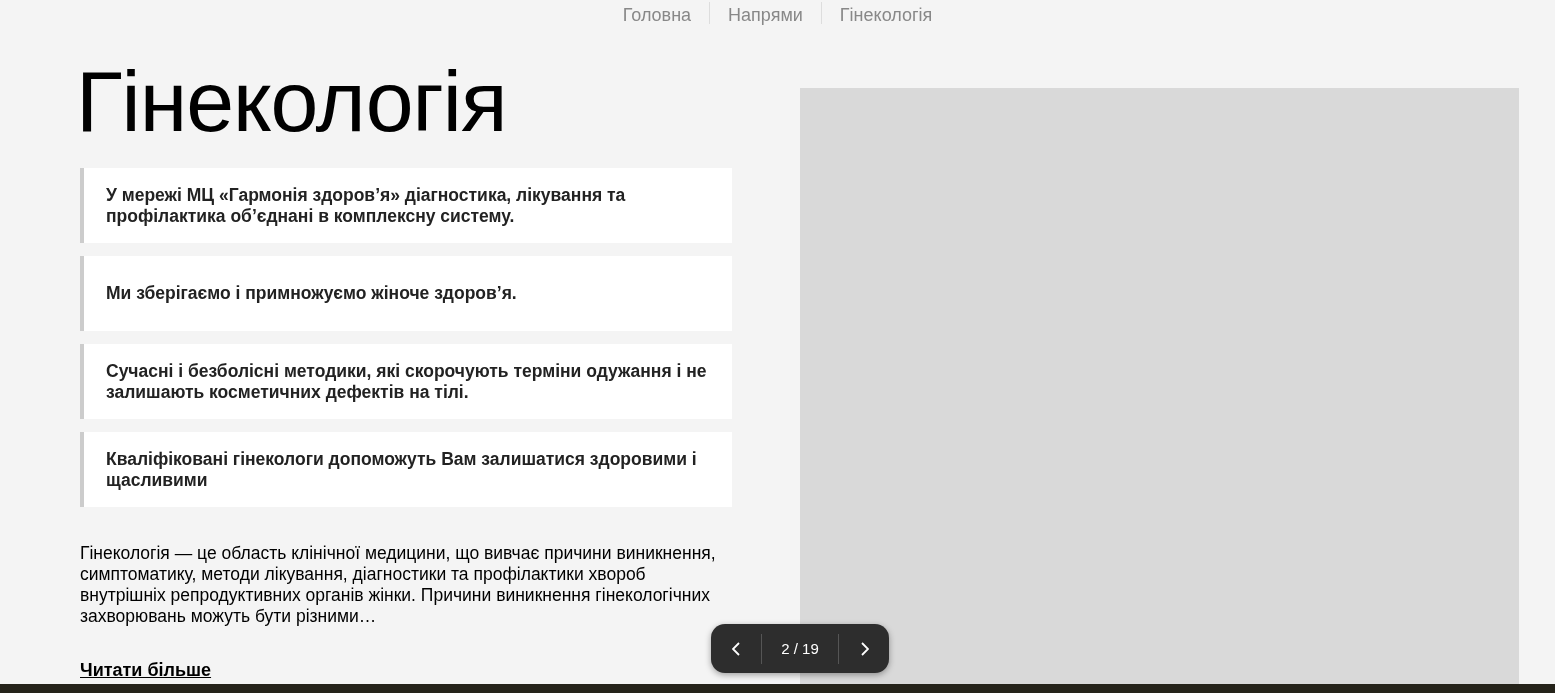  What do you see at coordinates (406, 205) in the screenshot?
I see `feature-card: У мережі МЦ «Гармонія здоров’я» діагностика, лікування та профілактика об’єднані в комплексну систему.` at bounding box center [406, 205].